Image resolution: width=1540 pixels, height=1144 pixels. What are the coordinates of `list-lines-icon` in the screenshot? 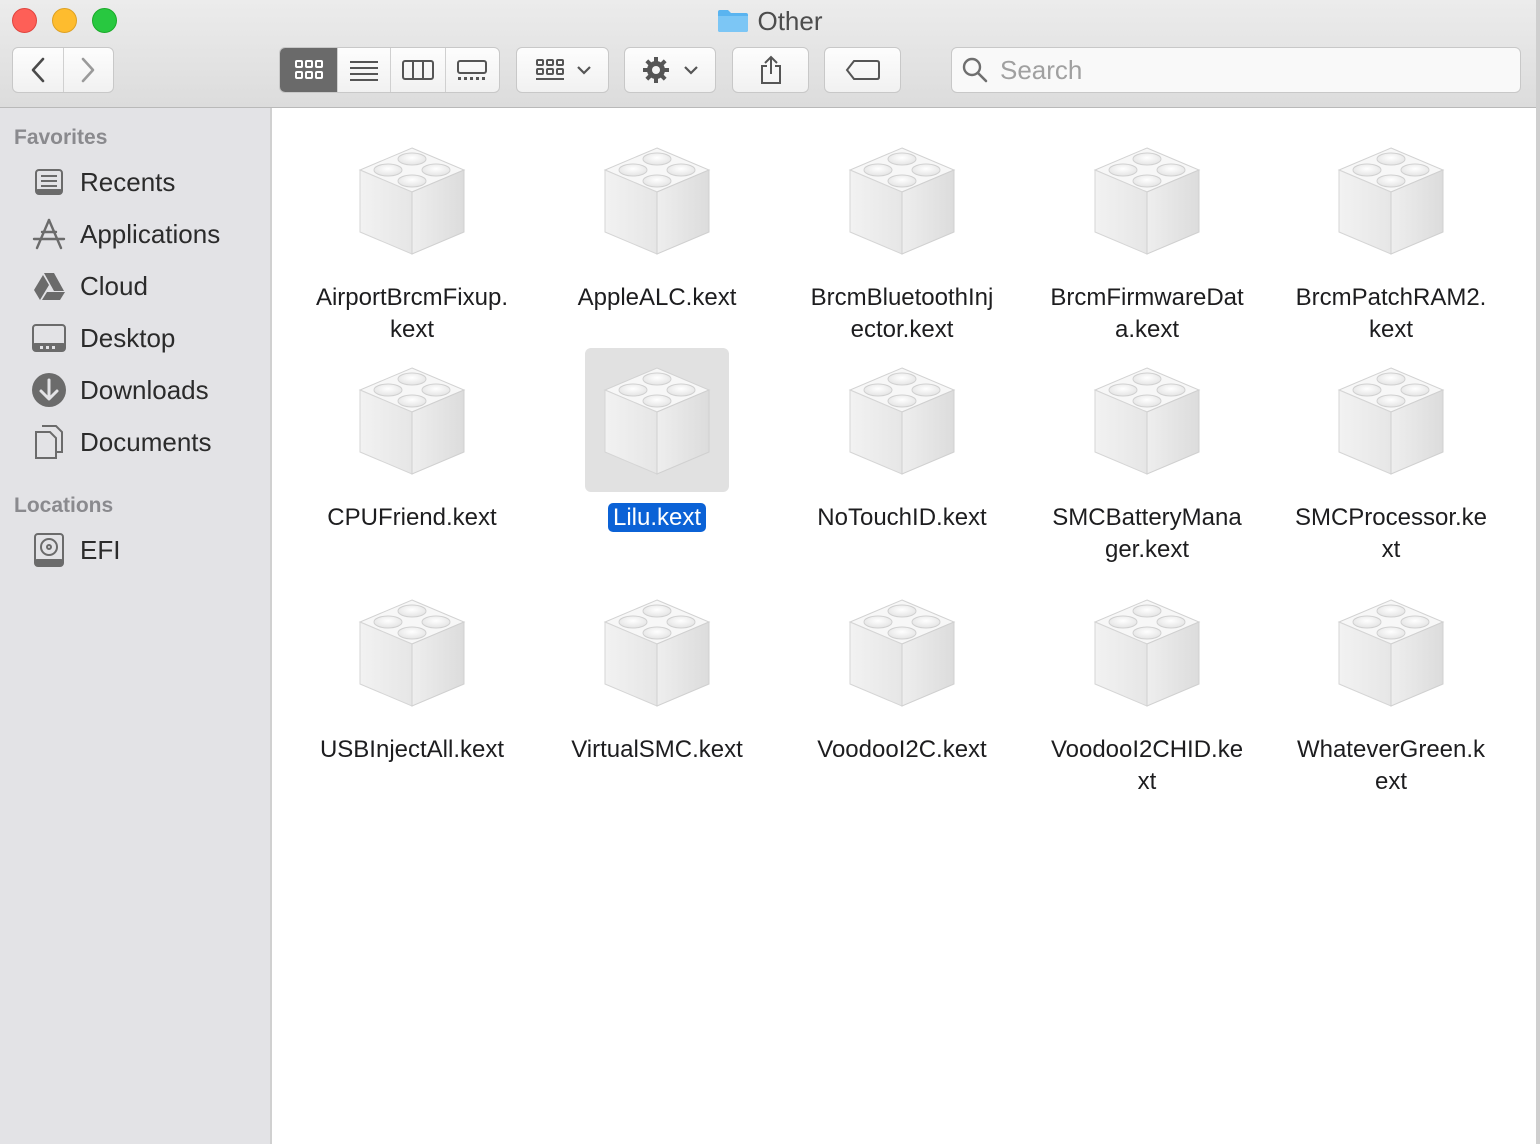 It's located at (364, 71).